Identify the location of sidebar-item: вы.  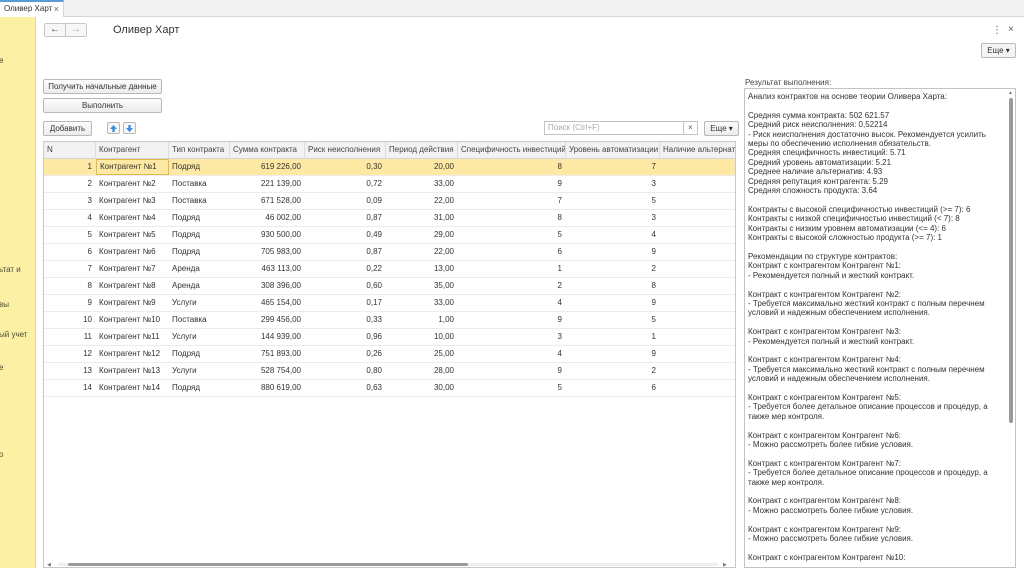
(4, 304).